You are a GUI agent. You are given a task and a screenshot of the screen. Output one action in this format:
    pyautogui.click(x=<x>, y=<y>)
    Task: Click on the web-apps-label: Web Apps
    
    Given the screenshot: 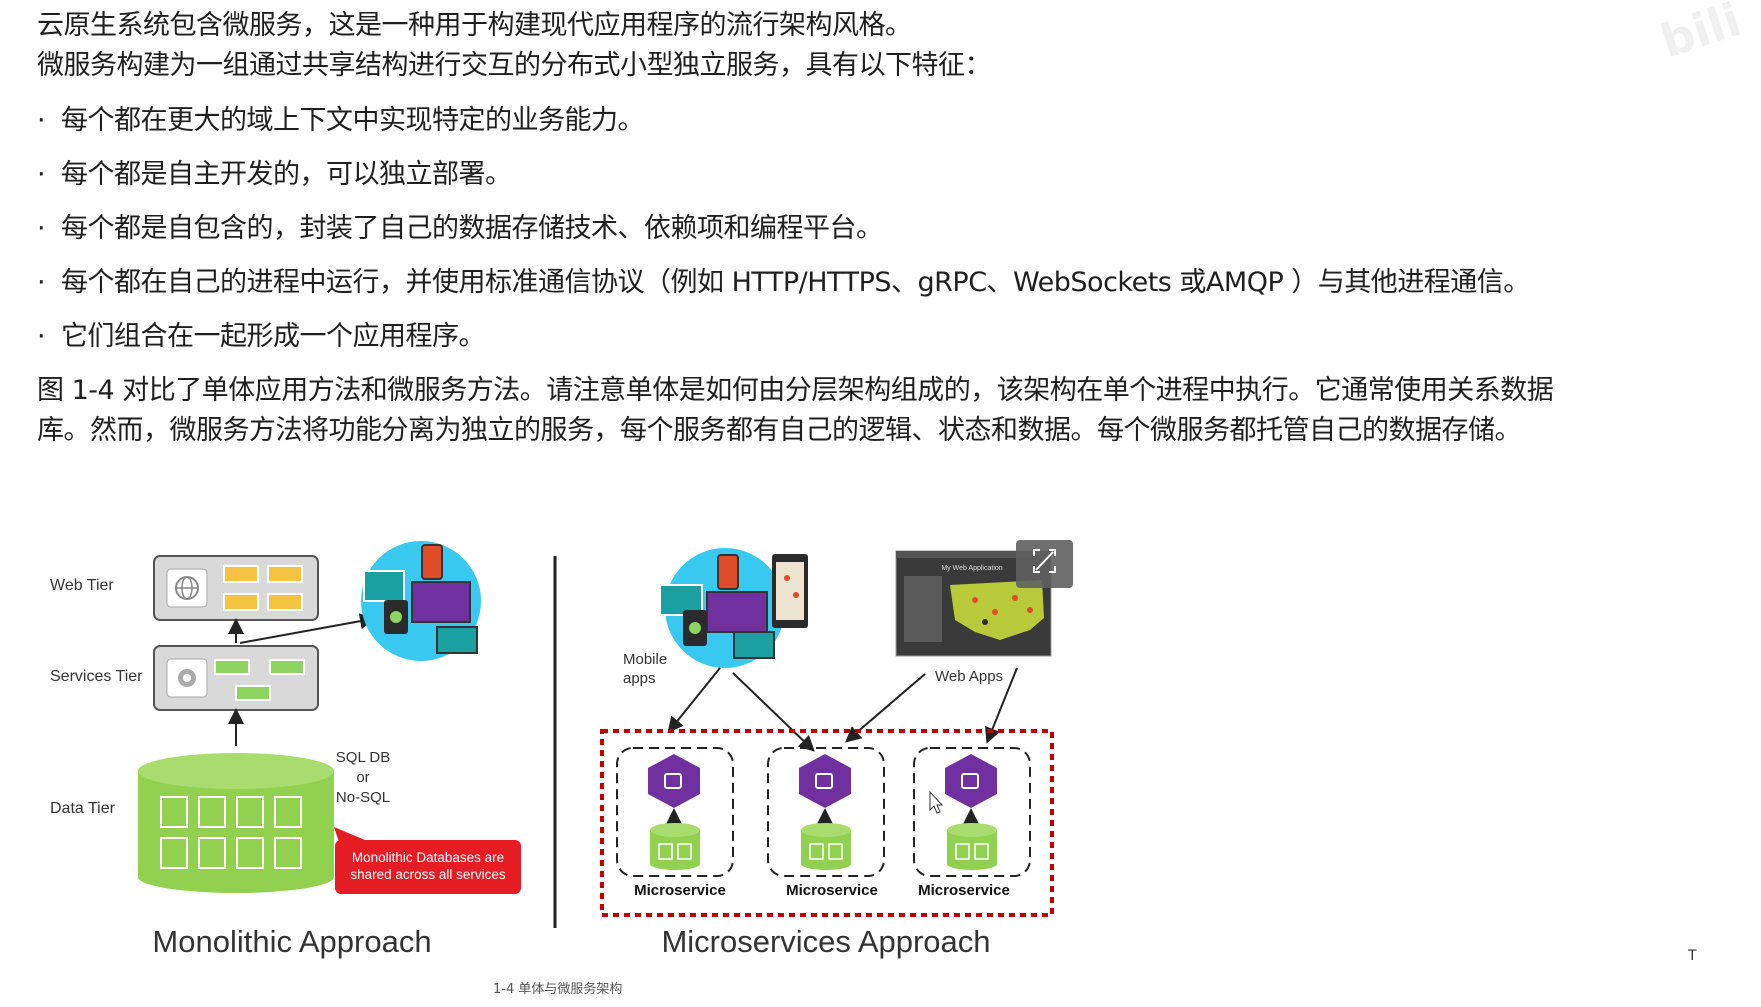 What is the action you would take?
    pyautogui.click(x=969, y=676)
    